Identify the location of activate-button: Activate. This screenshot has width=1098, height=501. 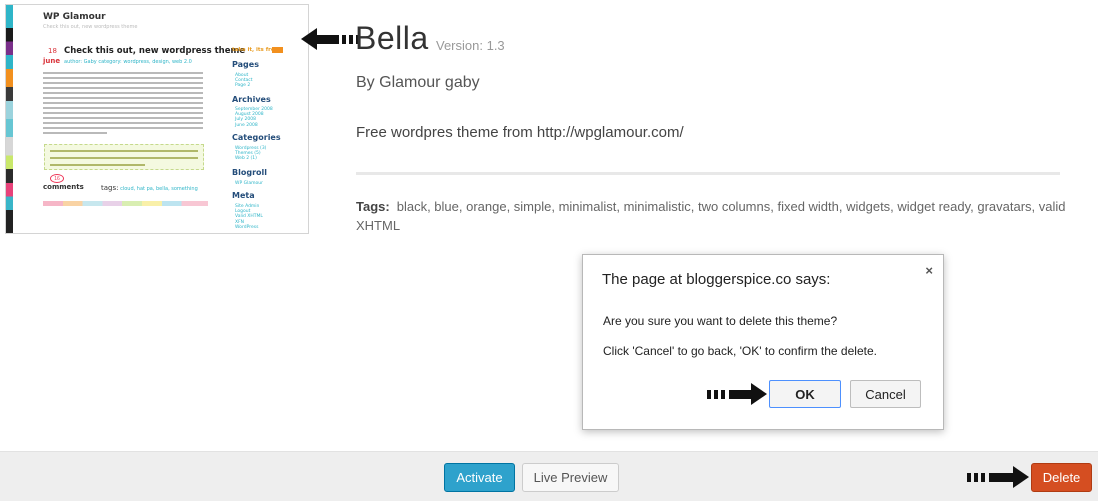
(479, 477).